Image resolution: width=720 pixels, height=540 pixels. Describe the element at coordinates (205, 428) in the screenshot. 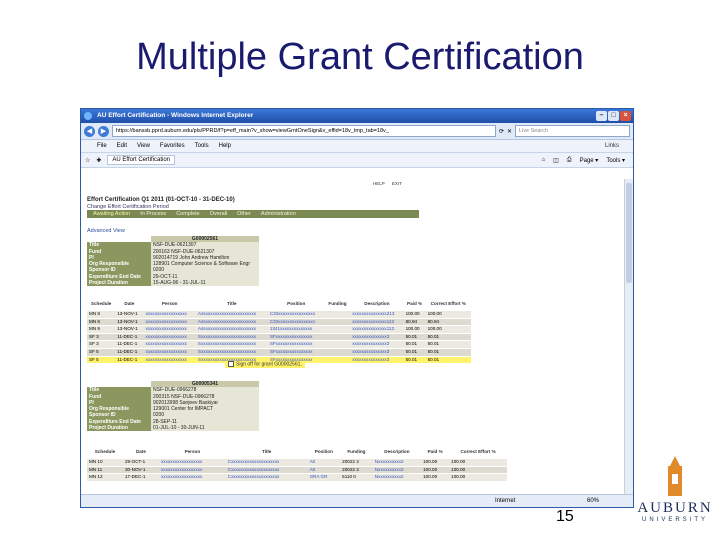

I see `grant2-field-value: 01-JUL-10 - 30-JUN-11` at that location.